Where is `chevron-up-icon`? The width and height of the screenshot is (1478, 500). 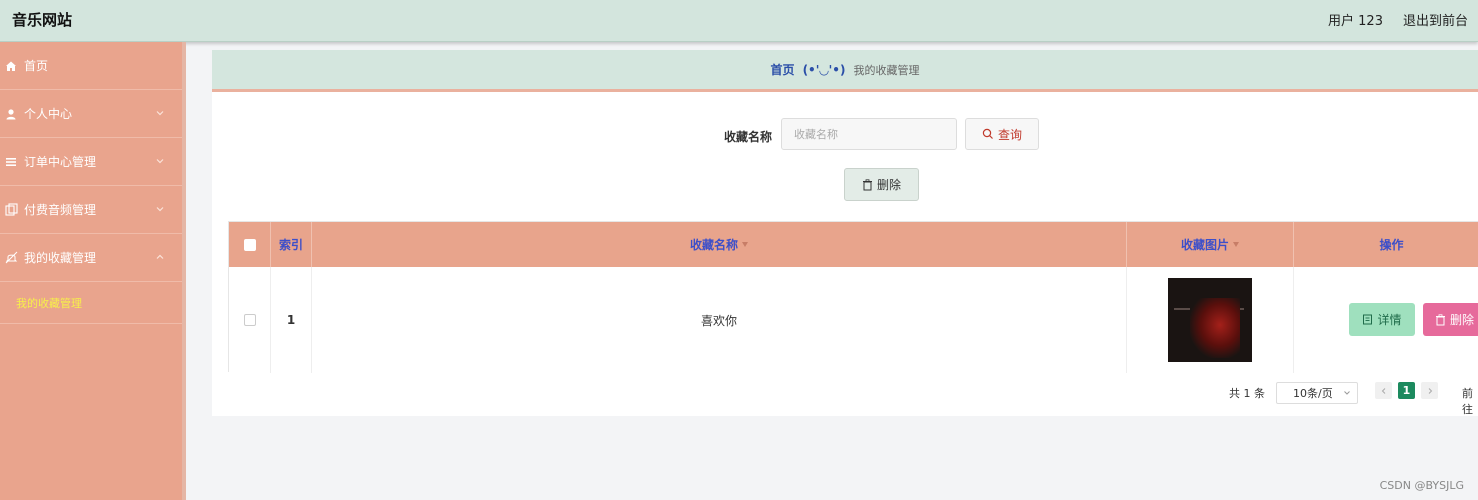 chevron-up-icon is located at coordinates (160, 256).